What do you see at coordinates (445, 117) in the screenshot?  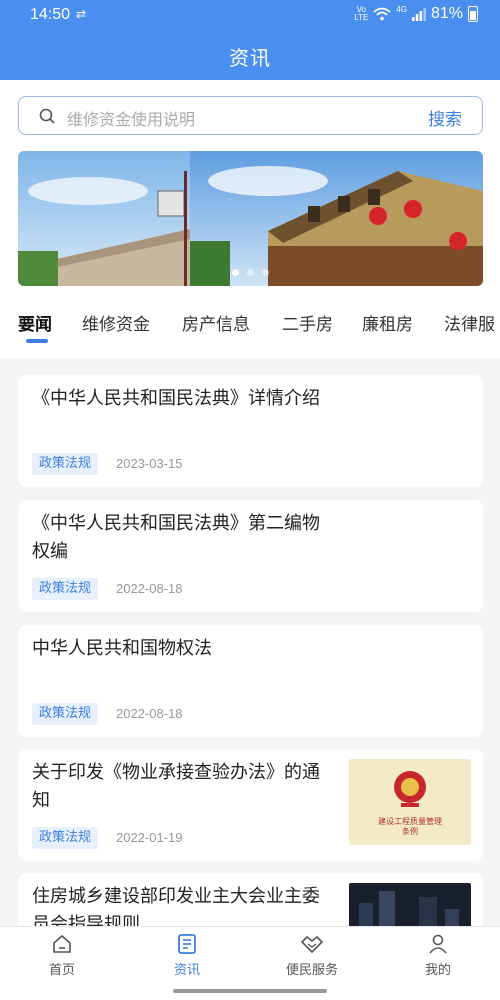 I see `search-button: 搜索` at bounding box center [445, 117].